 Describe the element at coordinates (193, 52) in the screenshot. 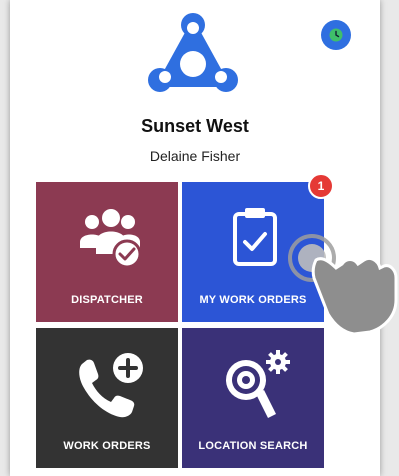

I see `app-logo` at that location.